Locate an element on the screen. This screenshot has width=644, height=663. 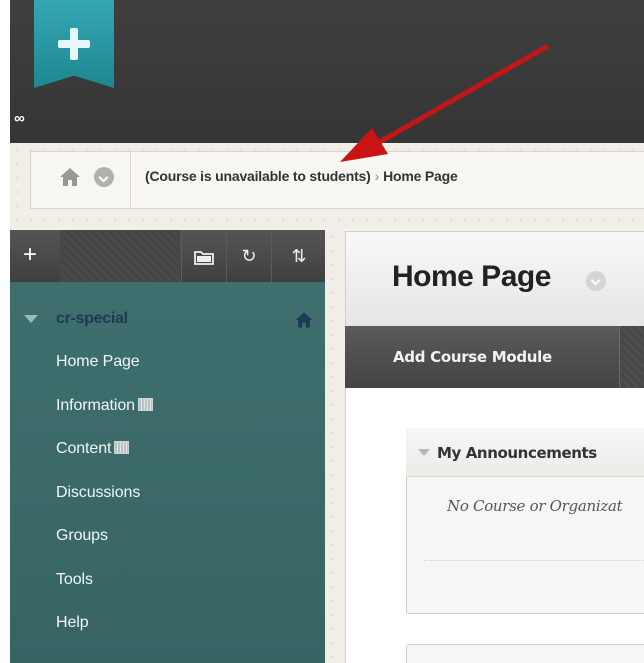
add-course-module-button: Add Course Module is located at coordinates (482, 357).